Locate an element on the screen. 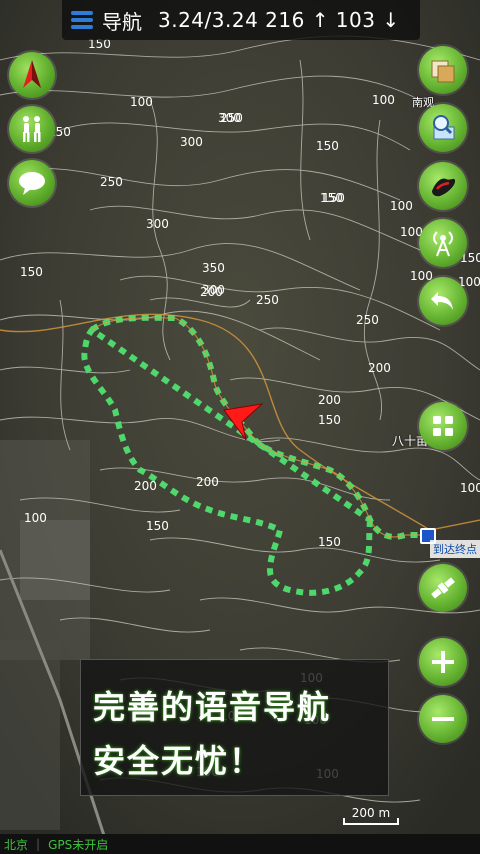 The image size is (480, 854). zoom-in-icon is located at coordinates (443, 662).